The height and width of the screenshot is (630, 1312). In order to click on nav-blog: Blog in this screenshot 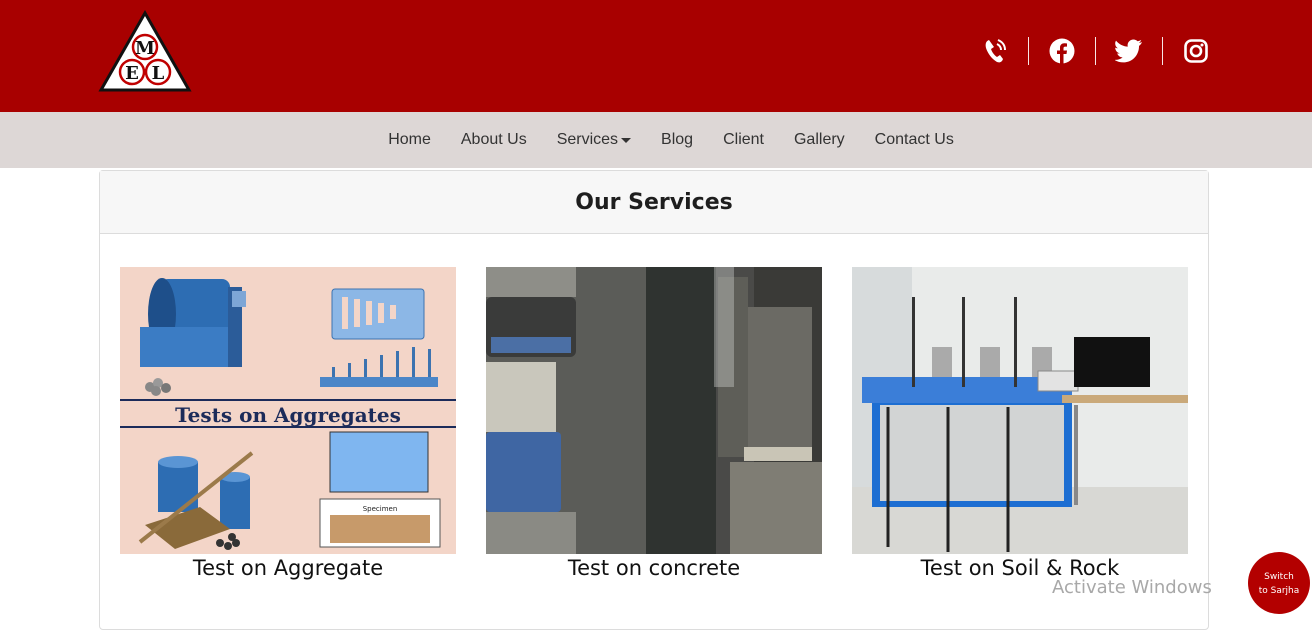, I will do `click(677, 140)`.